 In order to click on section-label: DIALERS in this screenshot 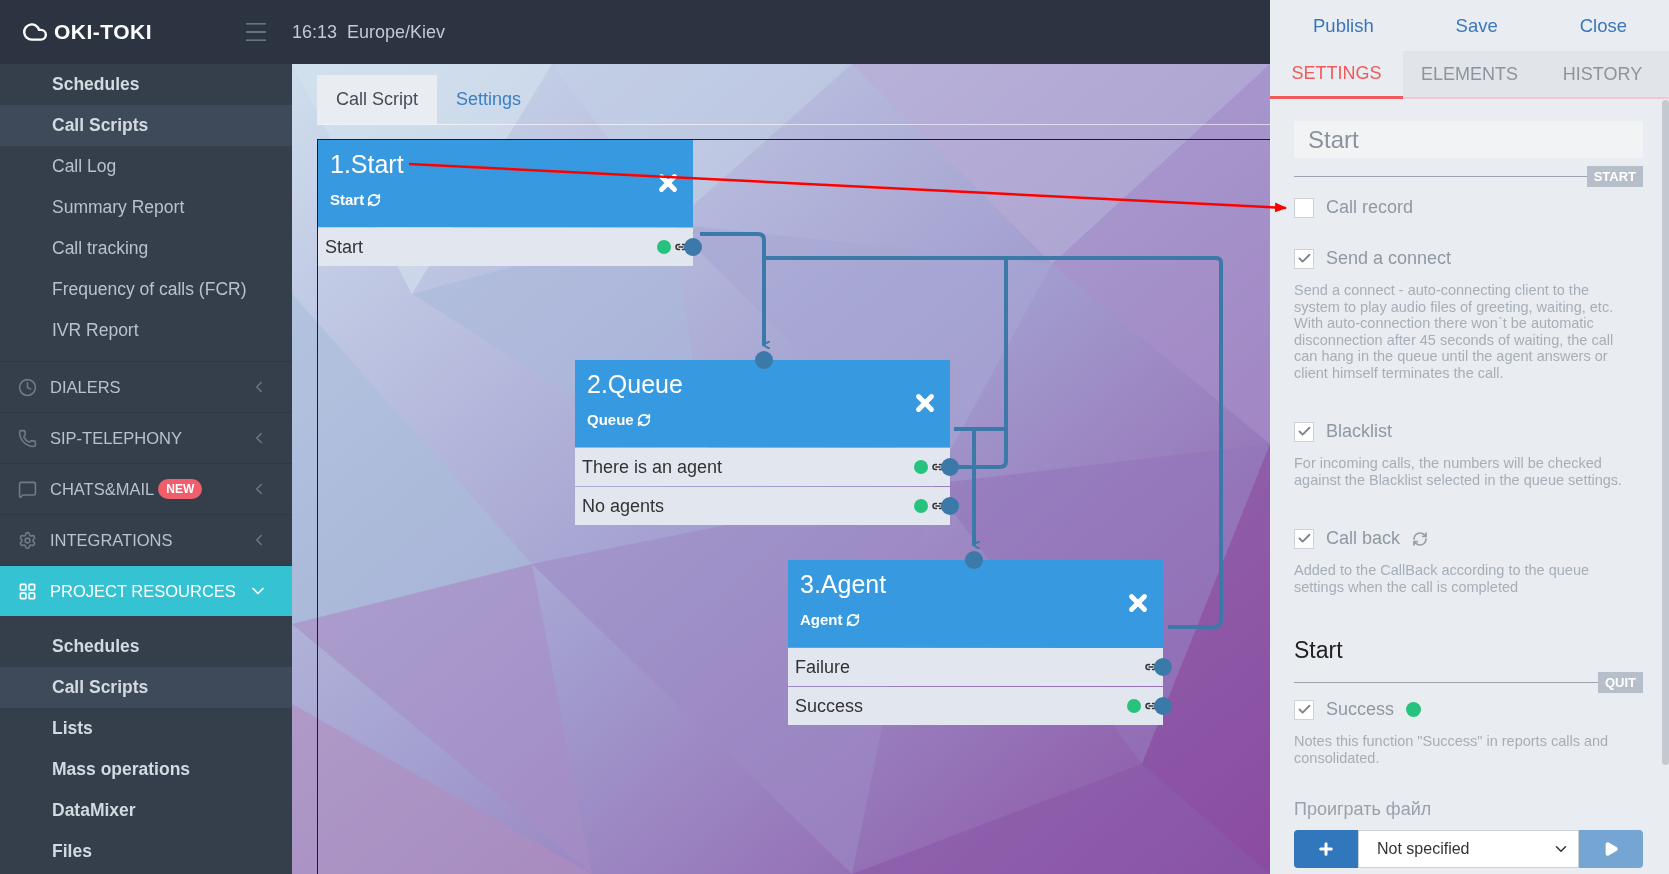, I will do `click(85, 387)`.